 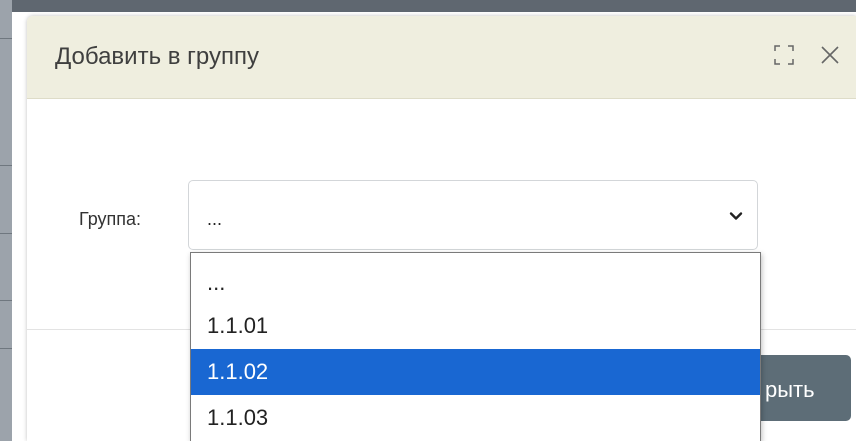 What do you see at coordinates (736, 216) in the screenshot?
I see `chevron-down-icon` at bounding box center [736, 216].